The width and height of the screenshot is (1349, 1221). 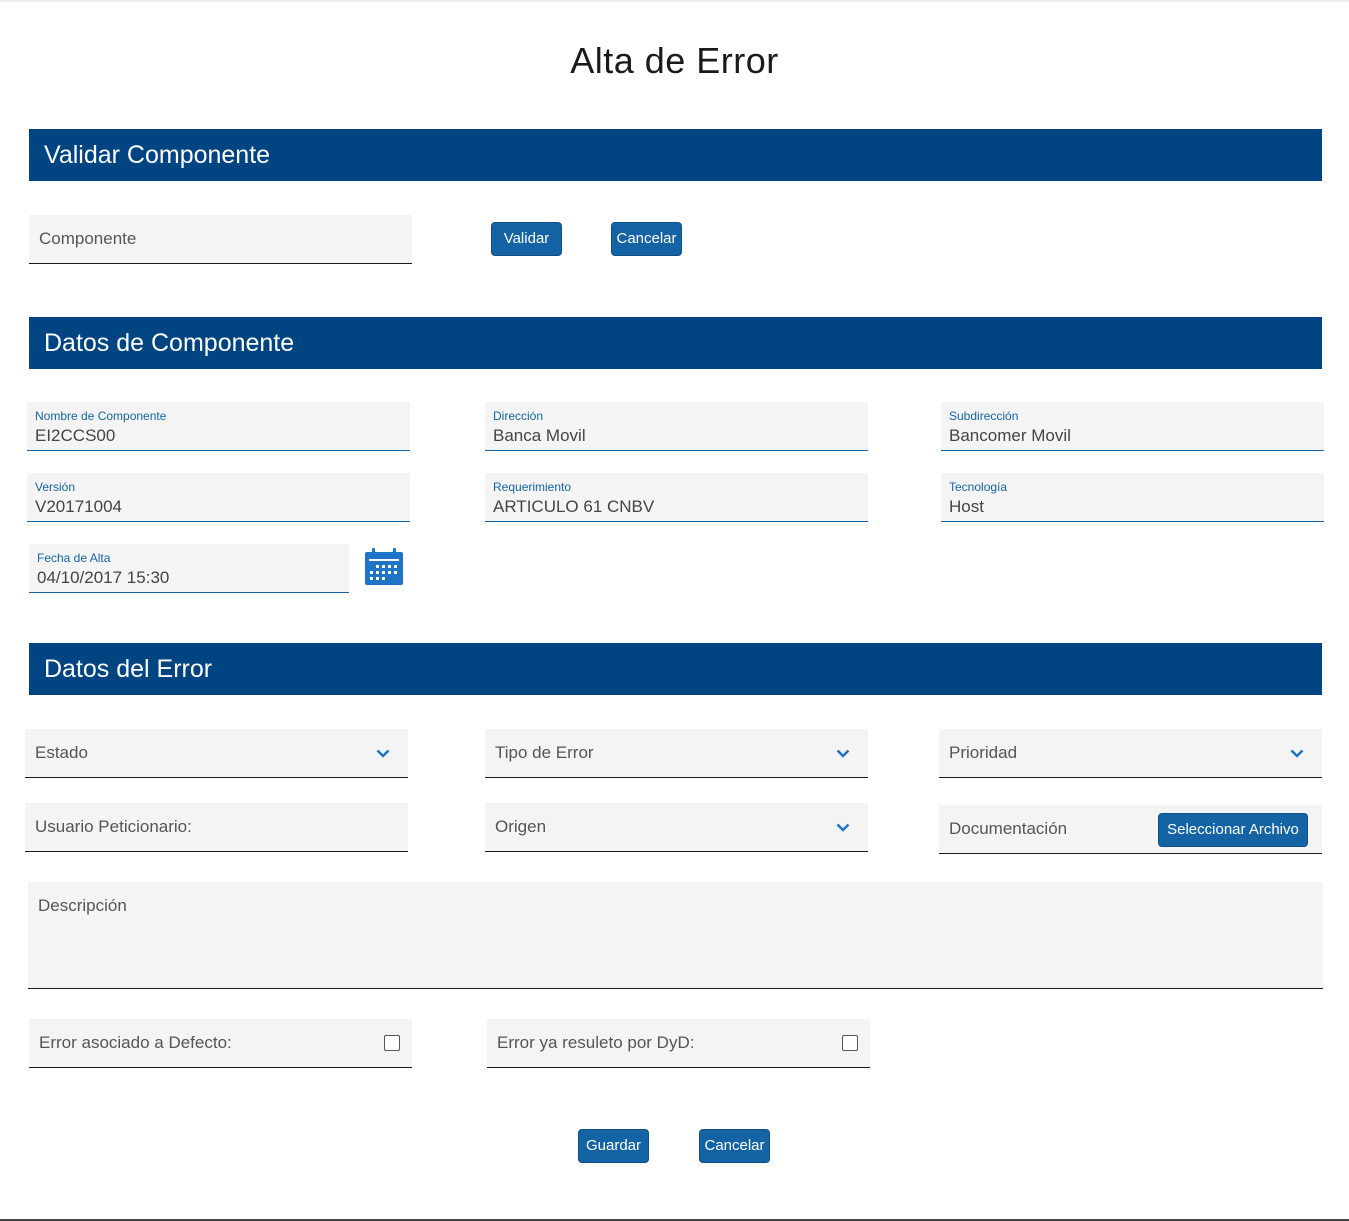 What do you see at coordinates (646, 239) in the screenshot?
I see `cancelar-validar-button: Cancelar` at bounding box center [646, 239].